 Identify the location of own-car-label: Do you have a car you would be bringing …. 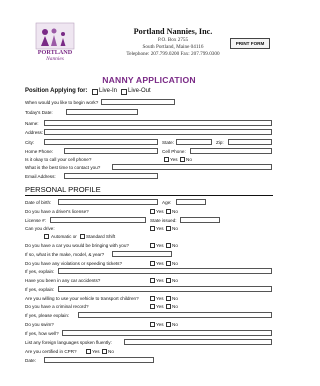
(77, 245).